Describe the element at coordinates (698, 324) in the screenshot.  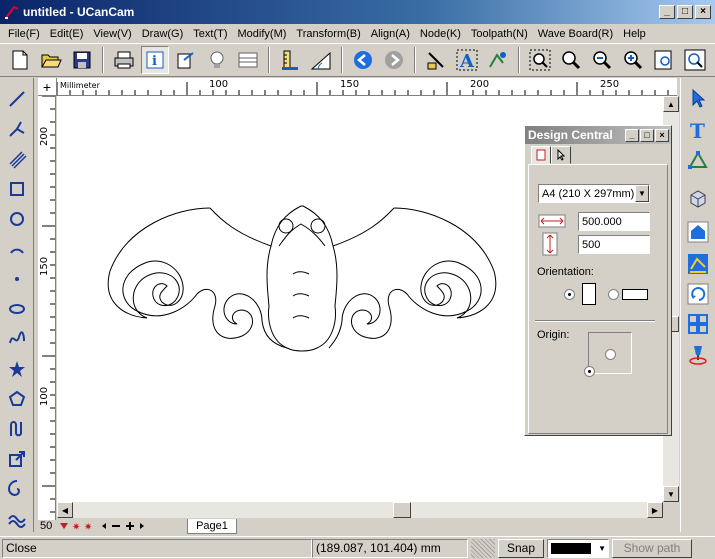
I see `grid-icon` at that location.